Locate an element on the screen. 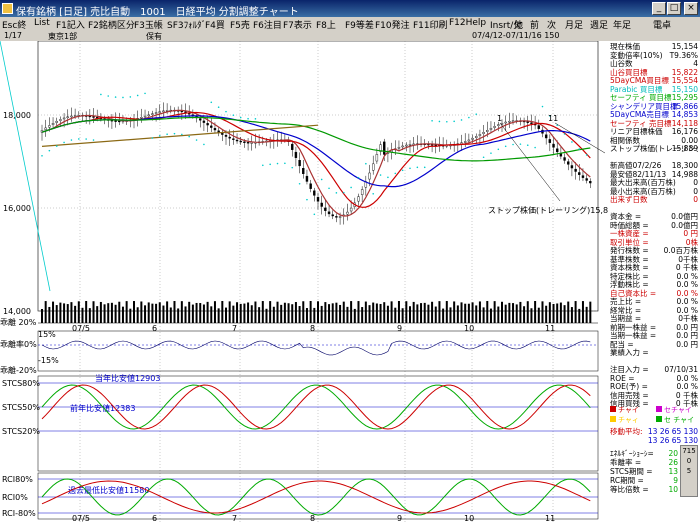 The width and height of the screenshot is (700, 524). month-label-bottom: 9 is located at coordinates (399, 518).